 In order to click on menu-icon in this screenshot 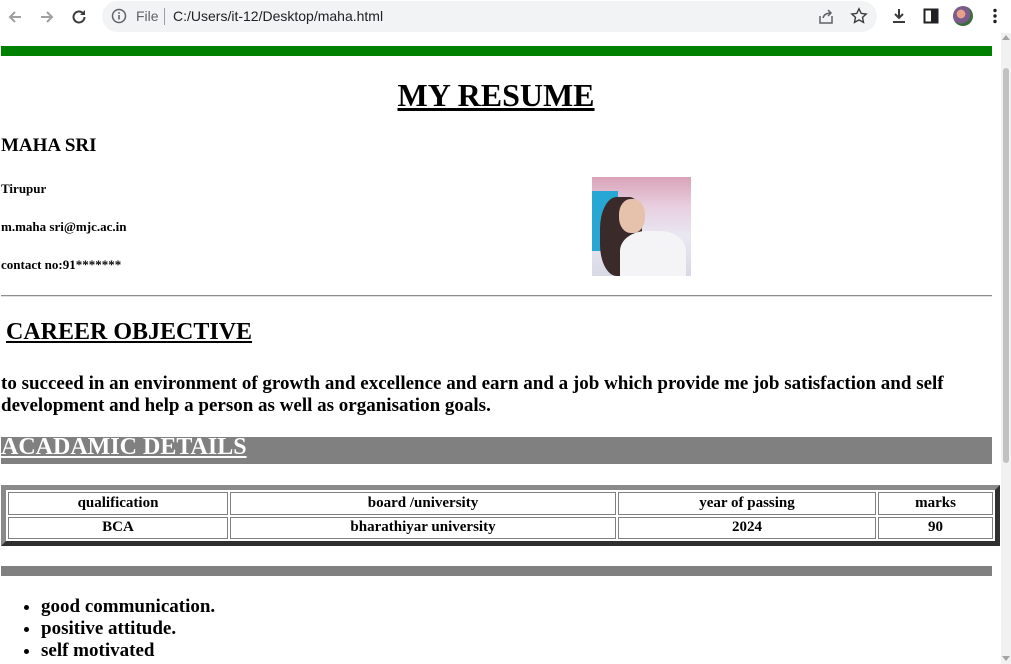, I will do `click(995, 16)`.